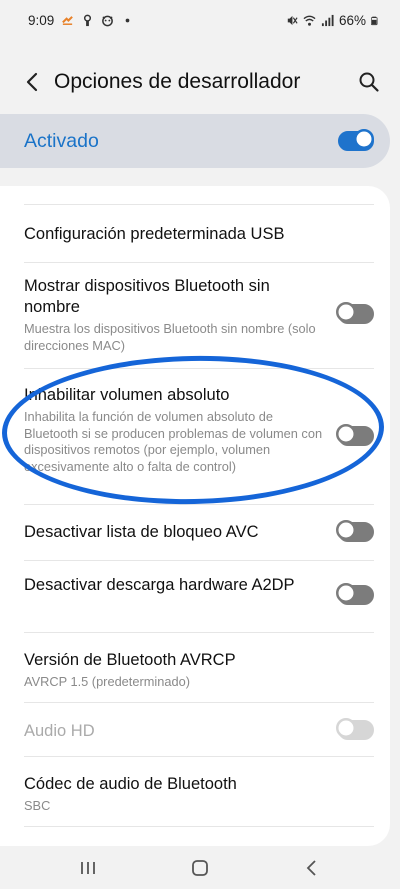 The height and width of the screenshot is (889, 400). Describe the element at coordinates (309, 20) in the screenshot. I see `wifi-icon` at that location.